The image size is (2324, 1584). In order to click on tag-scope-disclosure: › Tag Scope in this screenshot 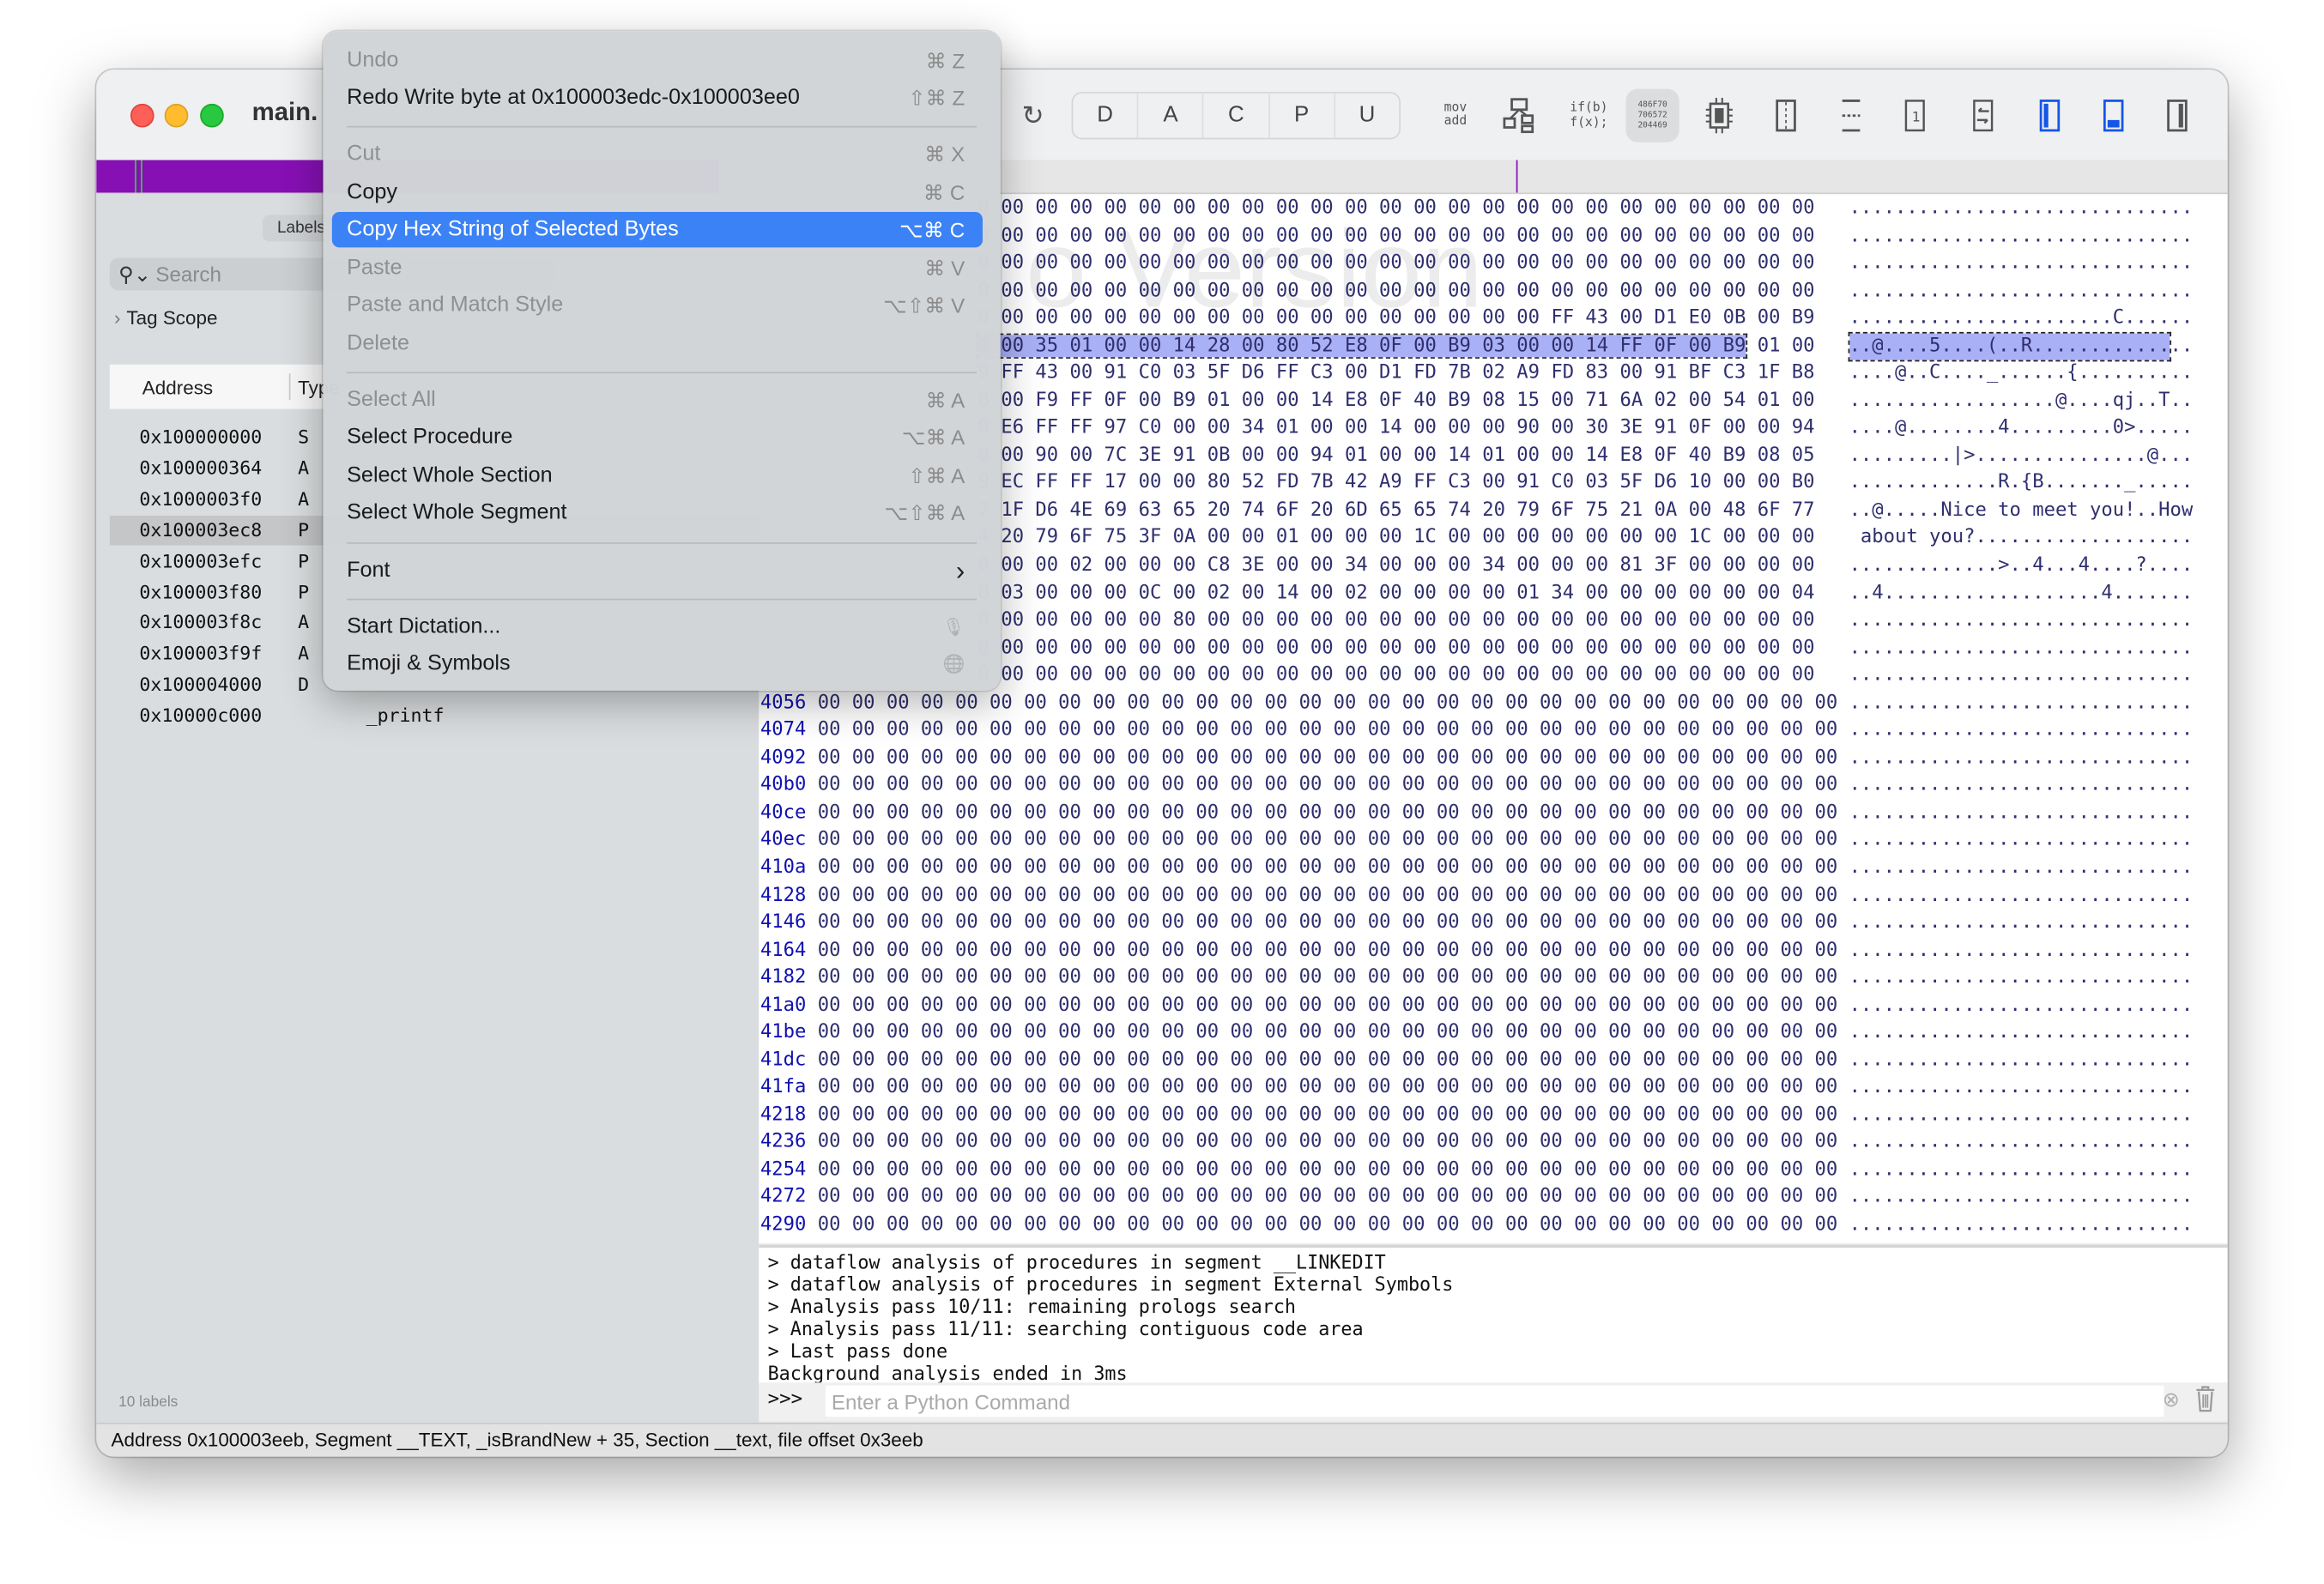, I will do `click(166, 317)`.